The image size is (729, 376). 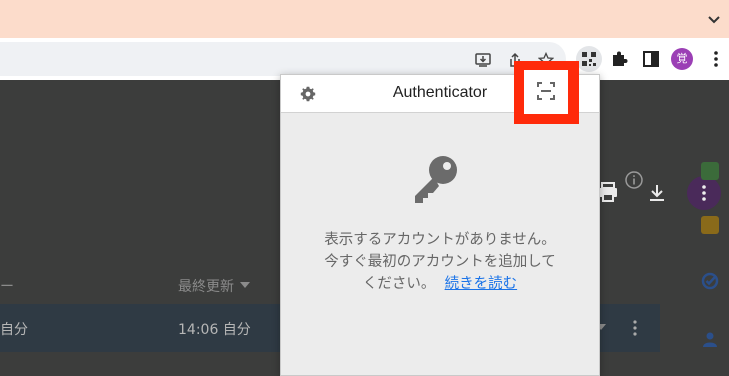 I want to click on chevron-down-icon, so click(x=714, y=19).